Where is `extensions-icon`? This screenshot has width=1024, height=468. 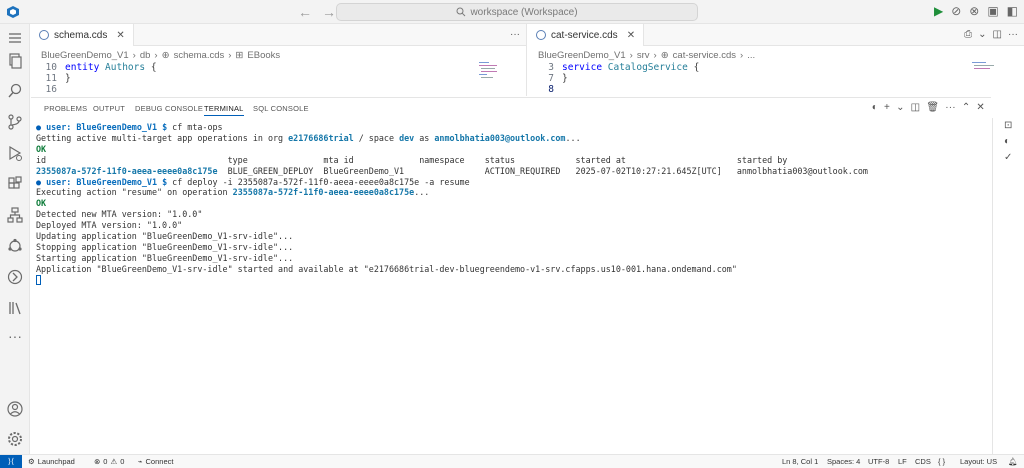 extensions-icon is located at coordinates (15, 184).